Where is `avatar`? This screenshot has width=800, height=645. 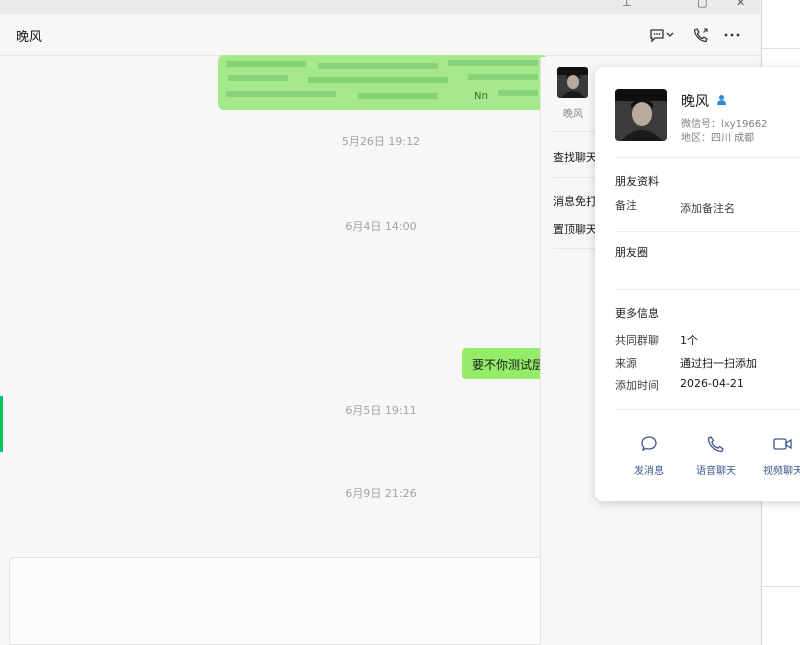 avatar is located at coordinates (572, 82).